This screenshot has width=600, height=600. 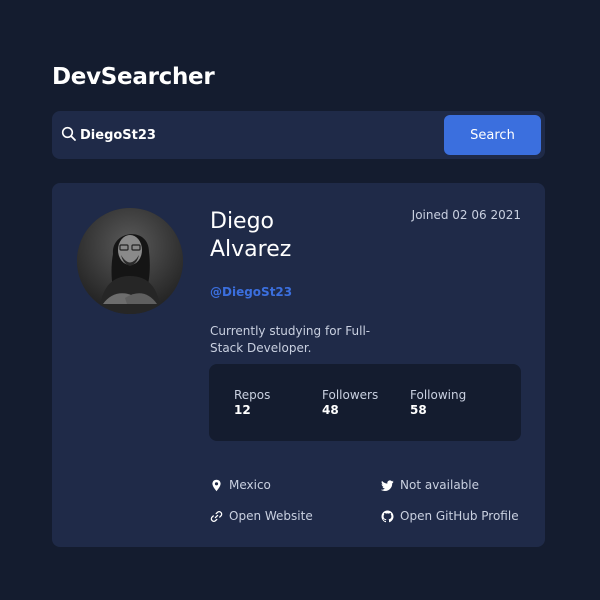 What do you see at coordinates (330, 410) in the screenshot?
I see `stat-value: 48` at bounding box center [330, 410].